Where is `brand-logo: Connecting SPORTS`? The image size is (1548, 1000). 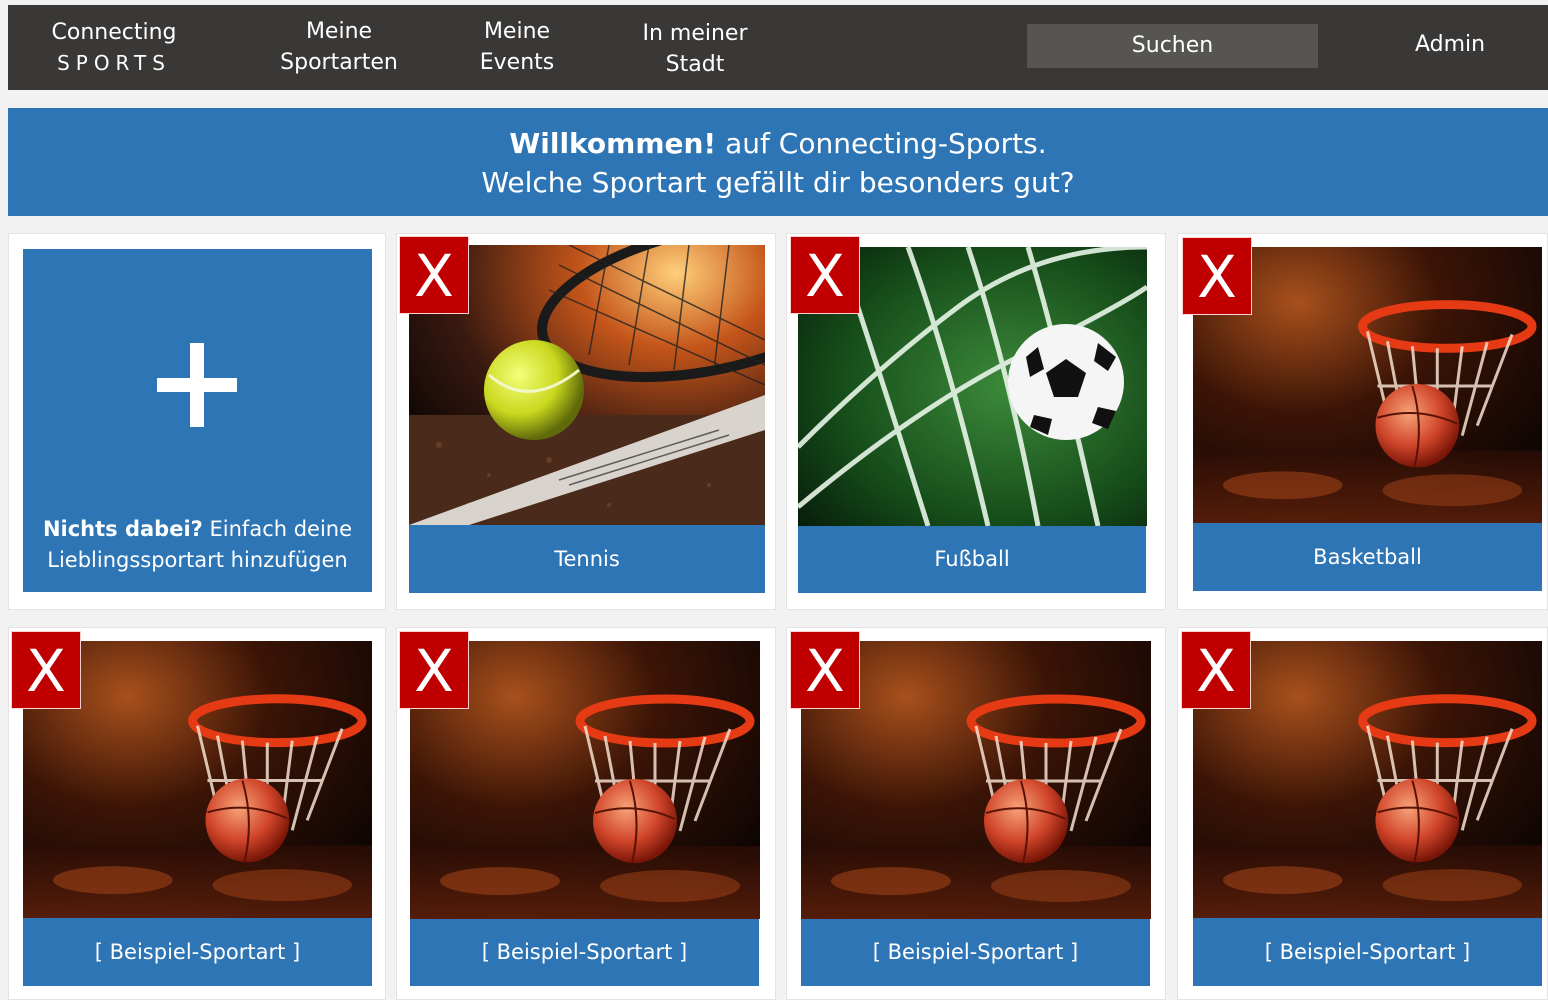 brand-logo: Connecting SPORTS is located at coordinates (114, 48).